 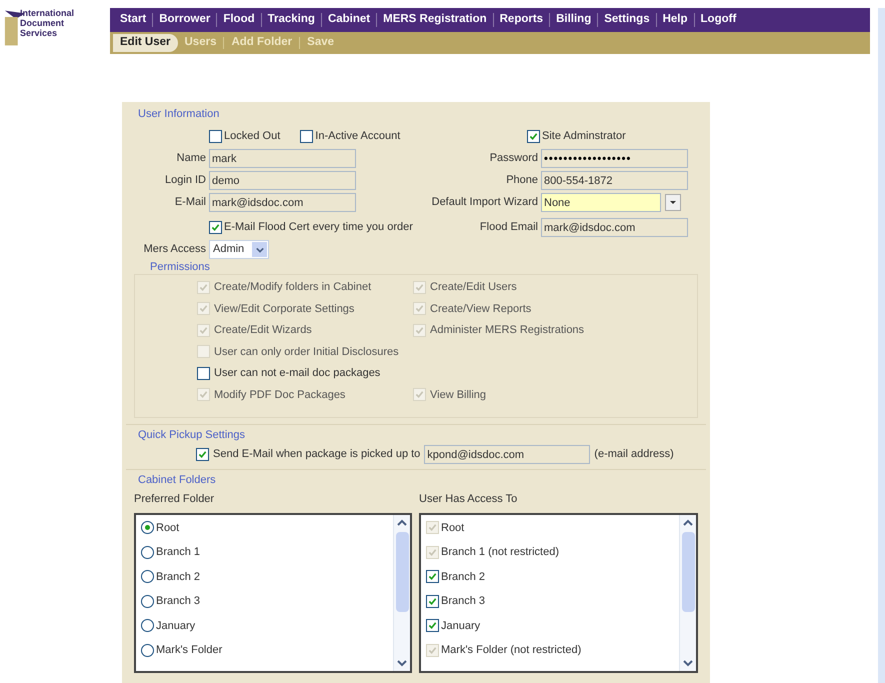 I want to click on dropdown-button, so click(x=673, y=202).